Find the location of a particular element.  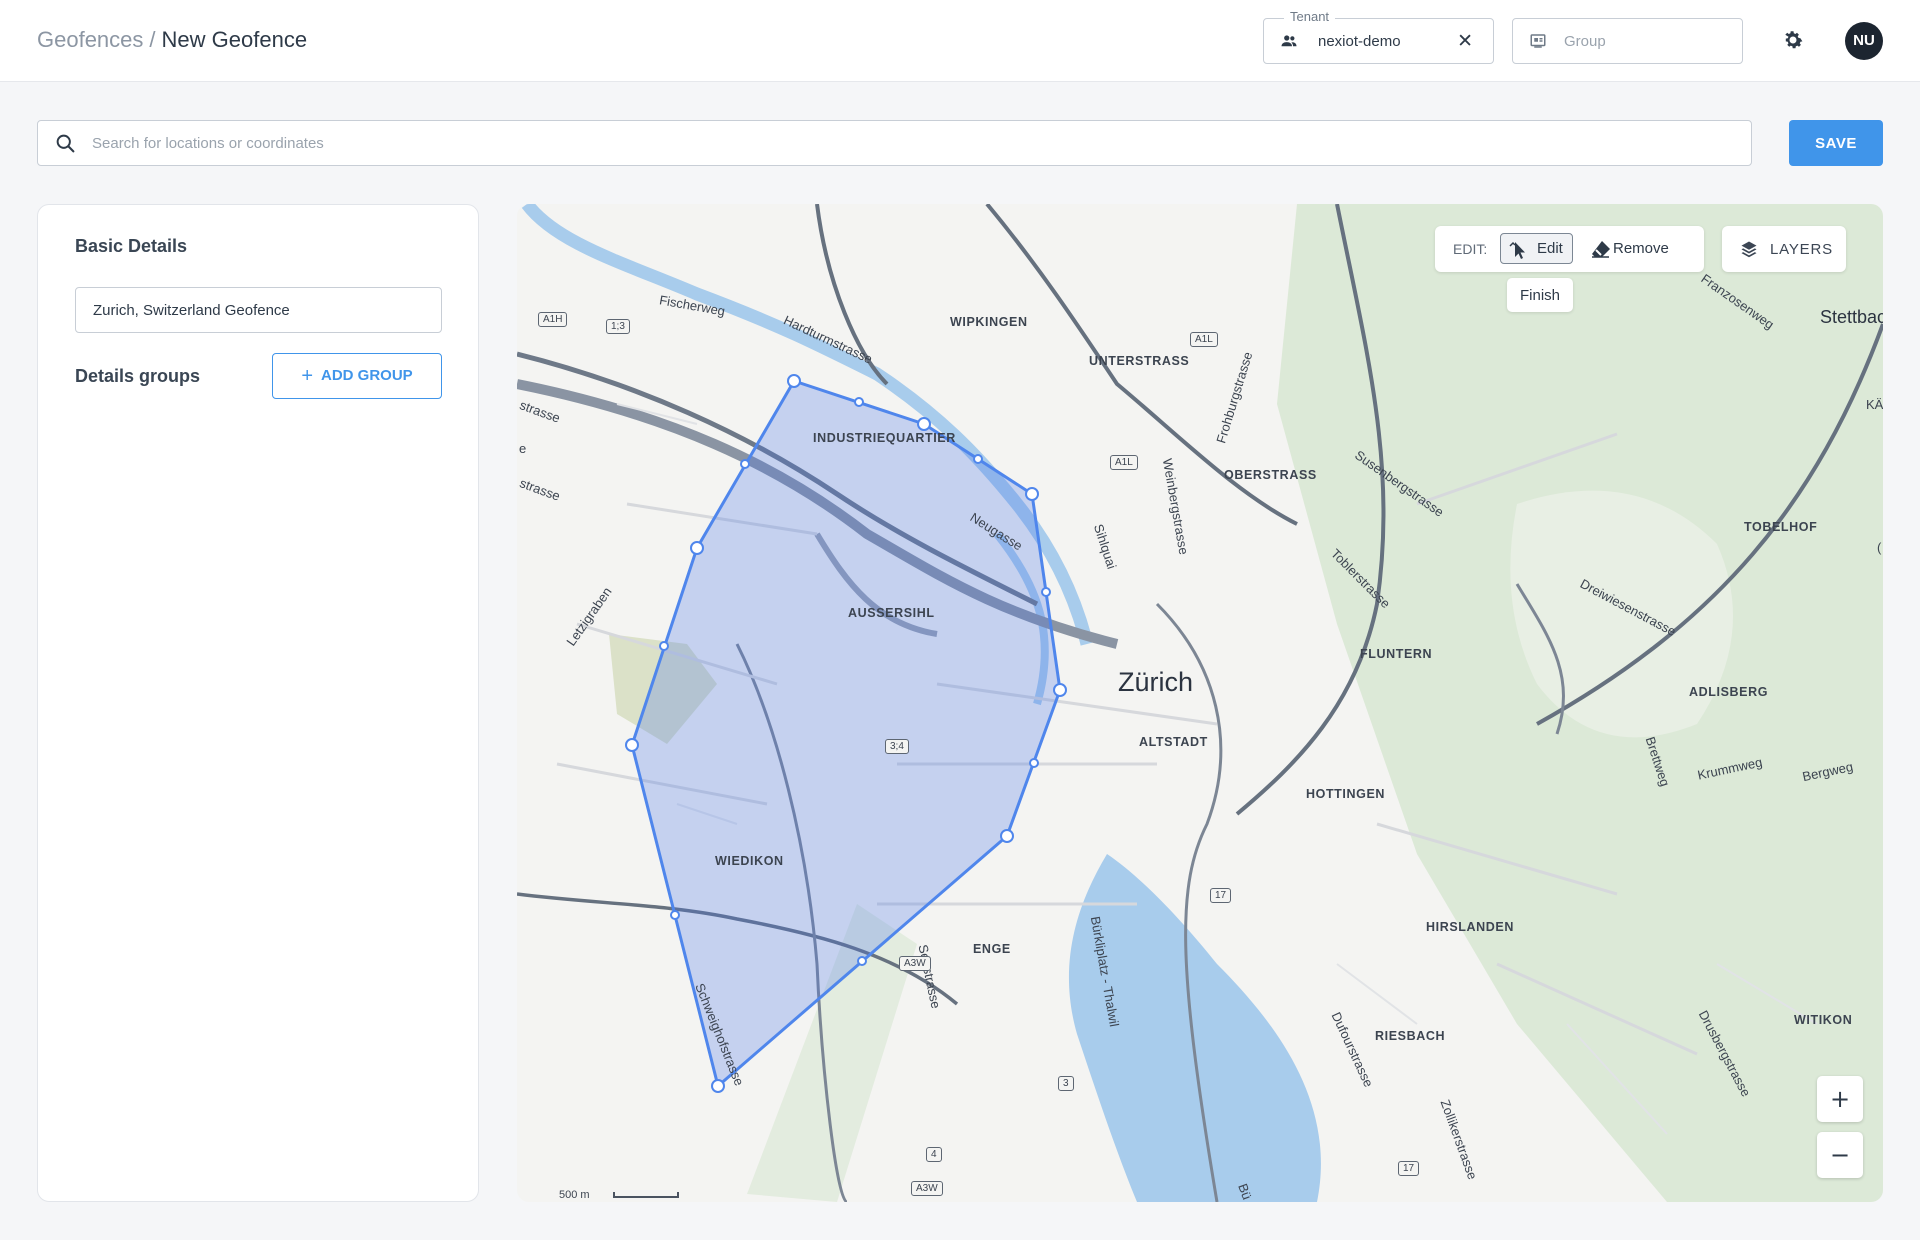

place-label: ( is located at coordinates (1879, 547).